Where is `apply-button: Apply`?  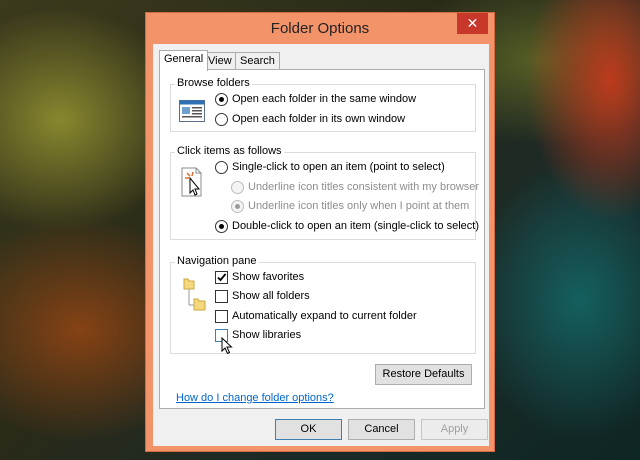
apply-button: Apply is located at coordinates (454, 429).